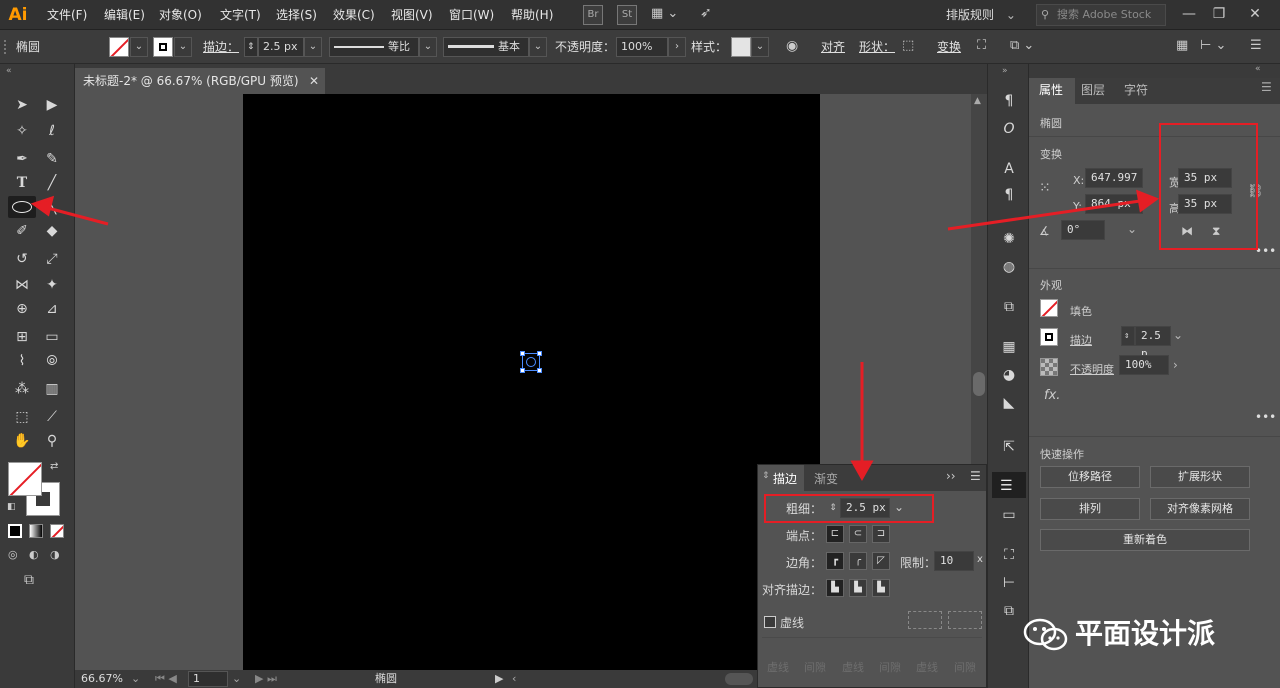  I want to click on arrow-size-fields, so click(1044, 215).